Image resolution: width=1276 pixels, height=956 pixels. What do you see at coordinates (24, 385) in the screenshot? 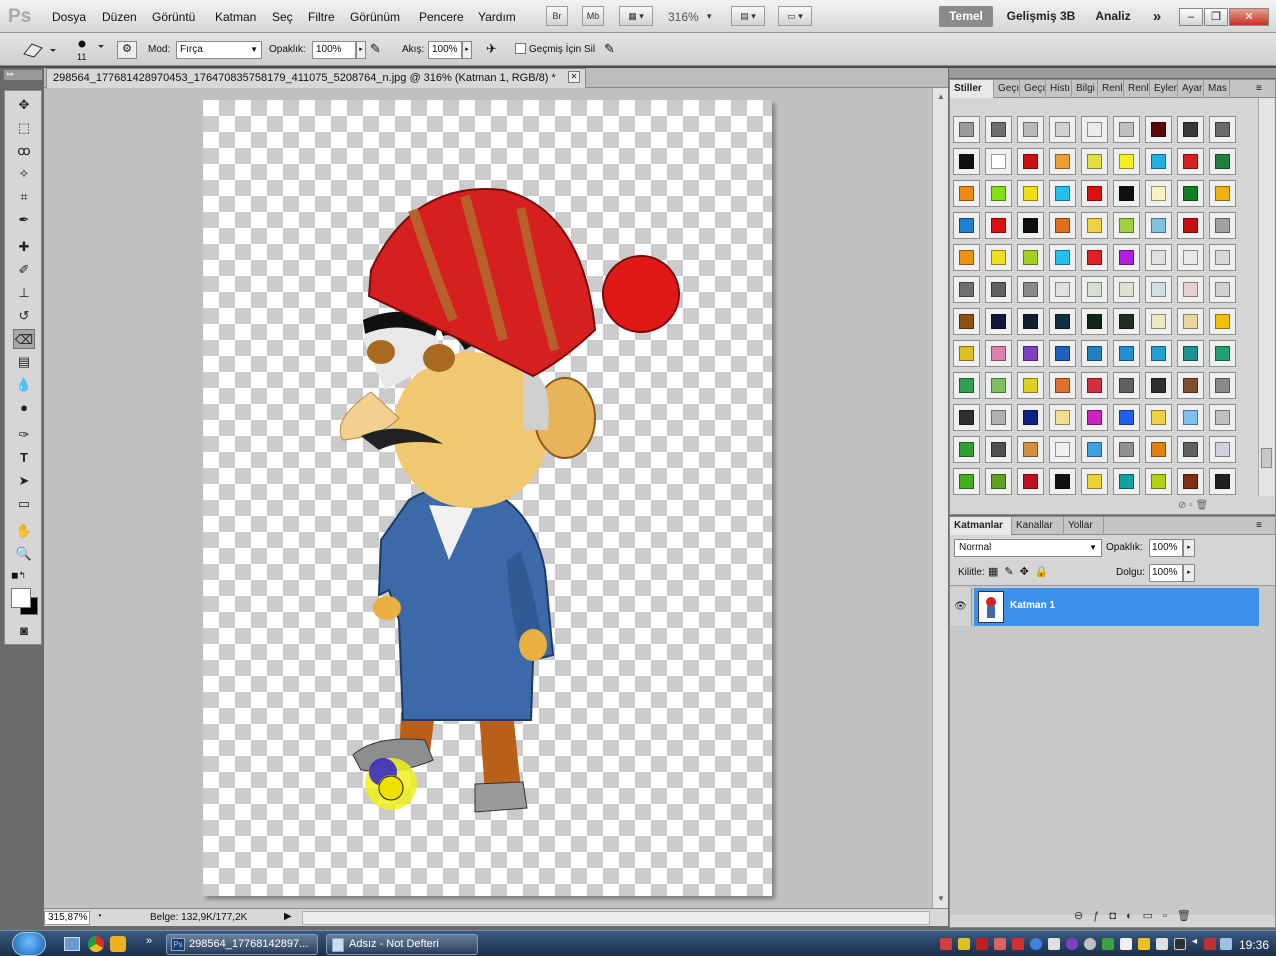
I see `blur-tool-icon: 💧` at bounding box center [24, 385].